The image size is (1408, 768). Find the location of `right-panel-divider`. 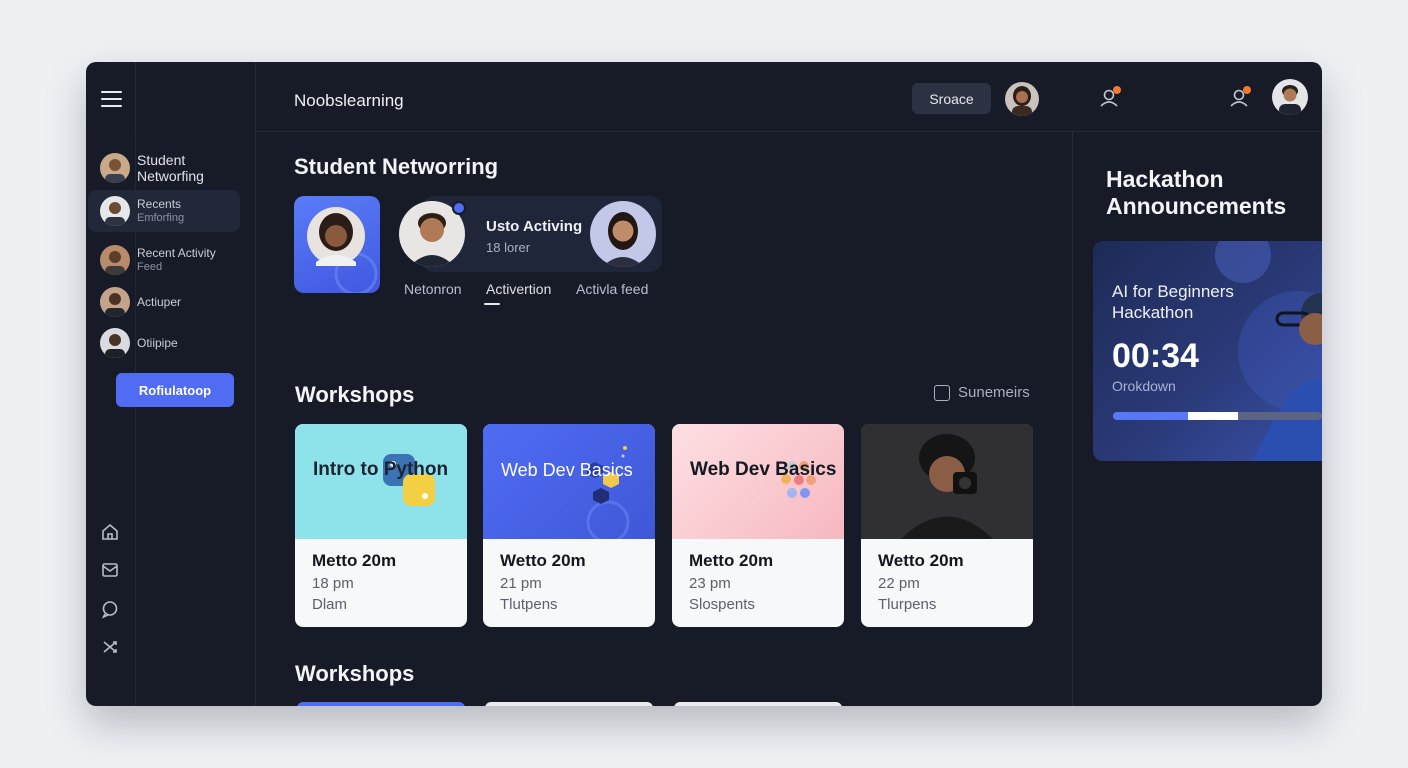

right-panel-divider is located at coordinates (1072, 419).